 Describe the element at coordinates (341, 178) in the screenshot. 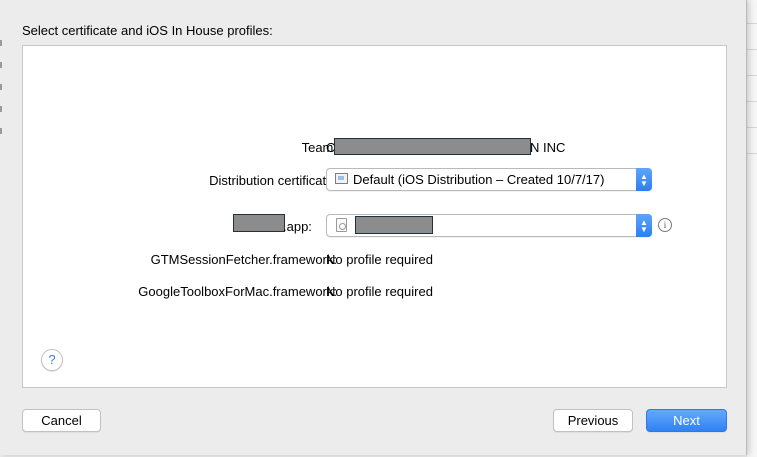

I see `certificate-icon` at that location.